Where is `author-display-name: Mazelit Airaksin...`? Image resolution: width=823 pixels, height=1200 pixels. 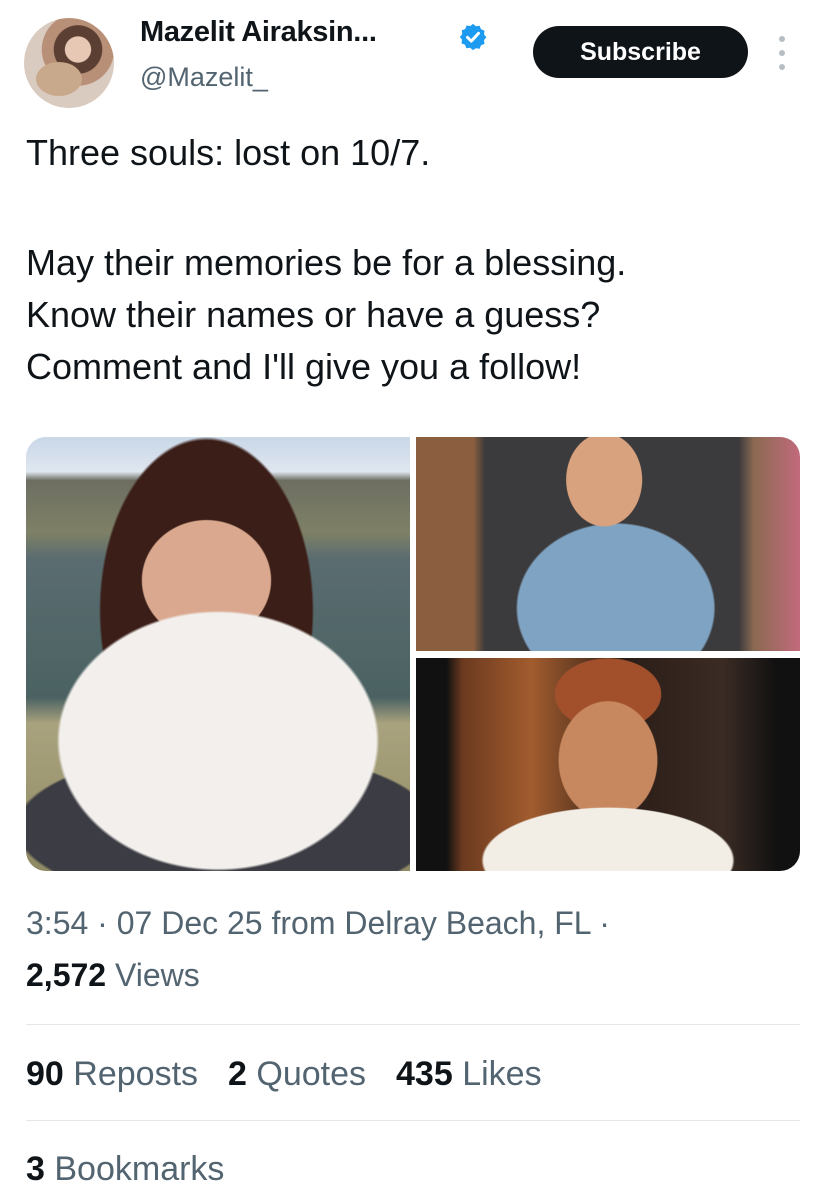 author-display-name: Mazelit Airaksin... is located at coordinates (258, 32).